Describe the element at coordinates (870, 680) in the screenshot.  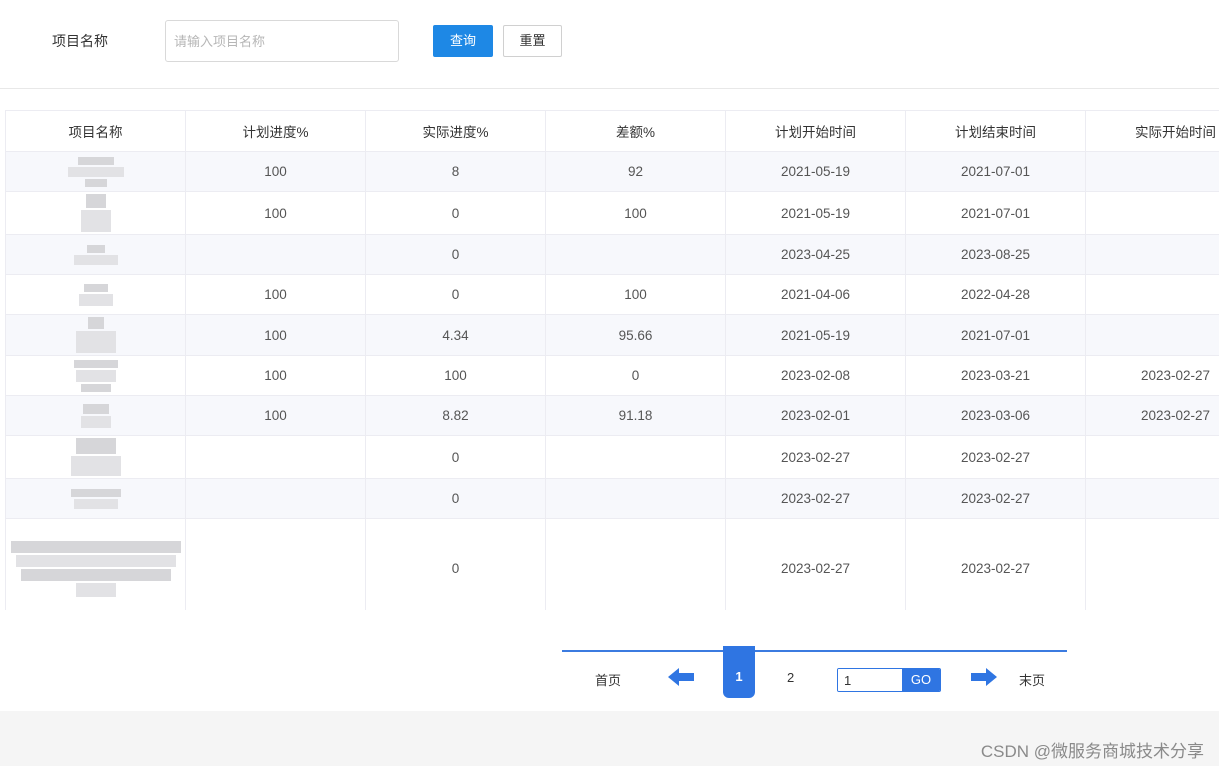
I see `page-jump-input` at that location.